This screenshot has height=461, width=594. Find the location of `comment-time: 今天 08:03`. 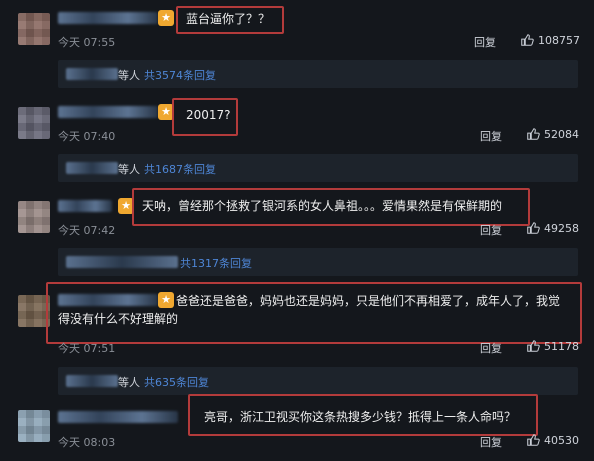

comment-time: 今天 08:03 is located at coordinates (87, 442).